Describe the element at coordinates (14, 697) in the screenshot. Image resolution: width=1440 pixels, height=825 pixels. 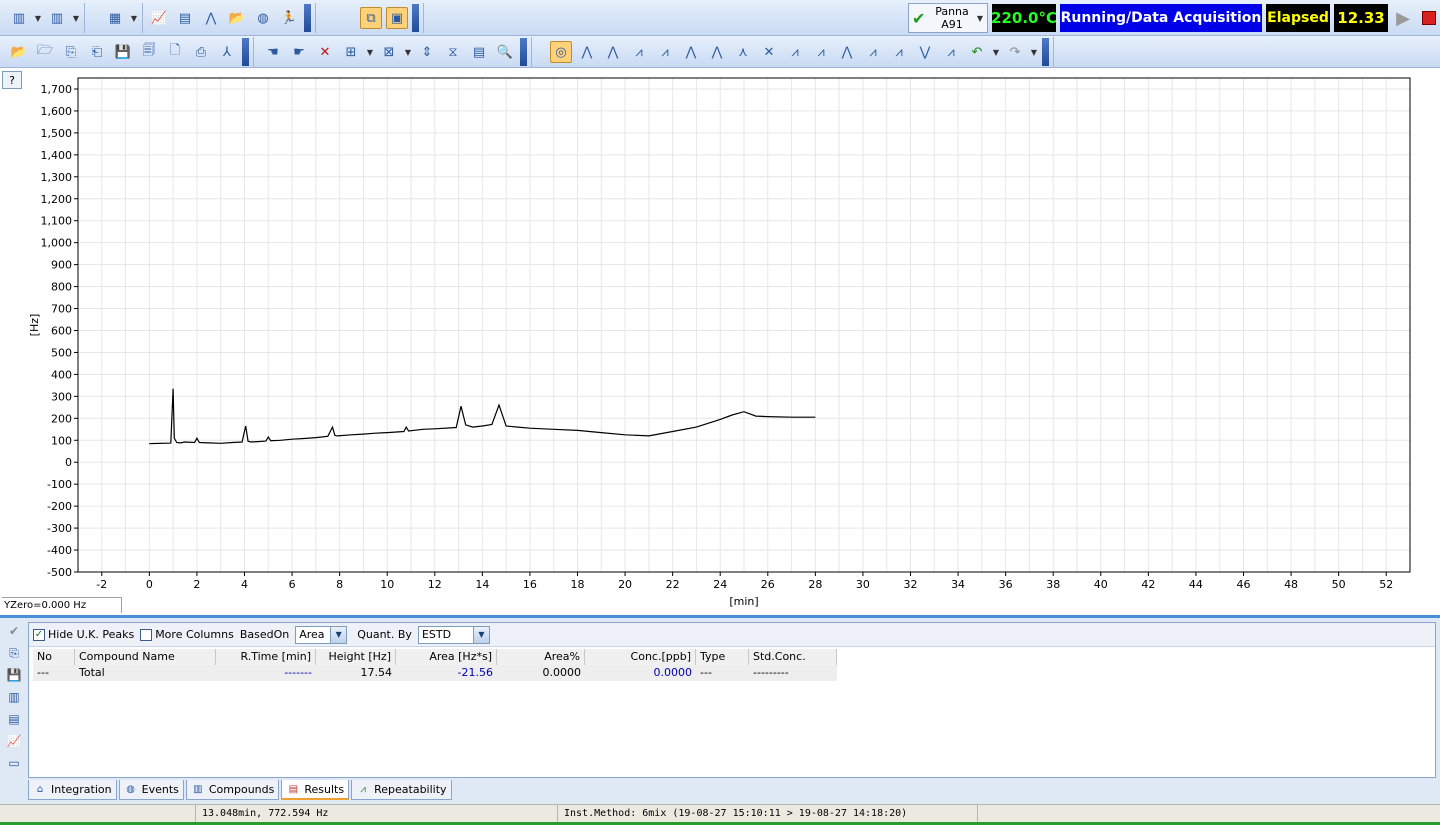
I see `compound-library-icon: ▥` at that location.